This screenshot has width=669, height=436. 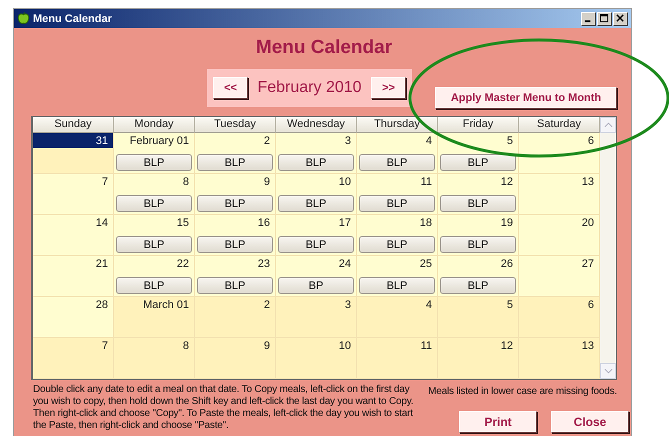 I want to click on day-cell: February 01 BLP, so click(x=154, y=153).